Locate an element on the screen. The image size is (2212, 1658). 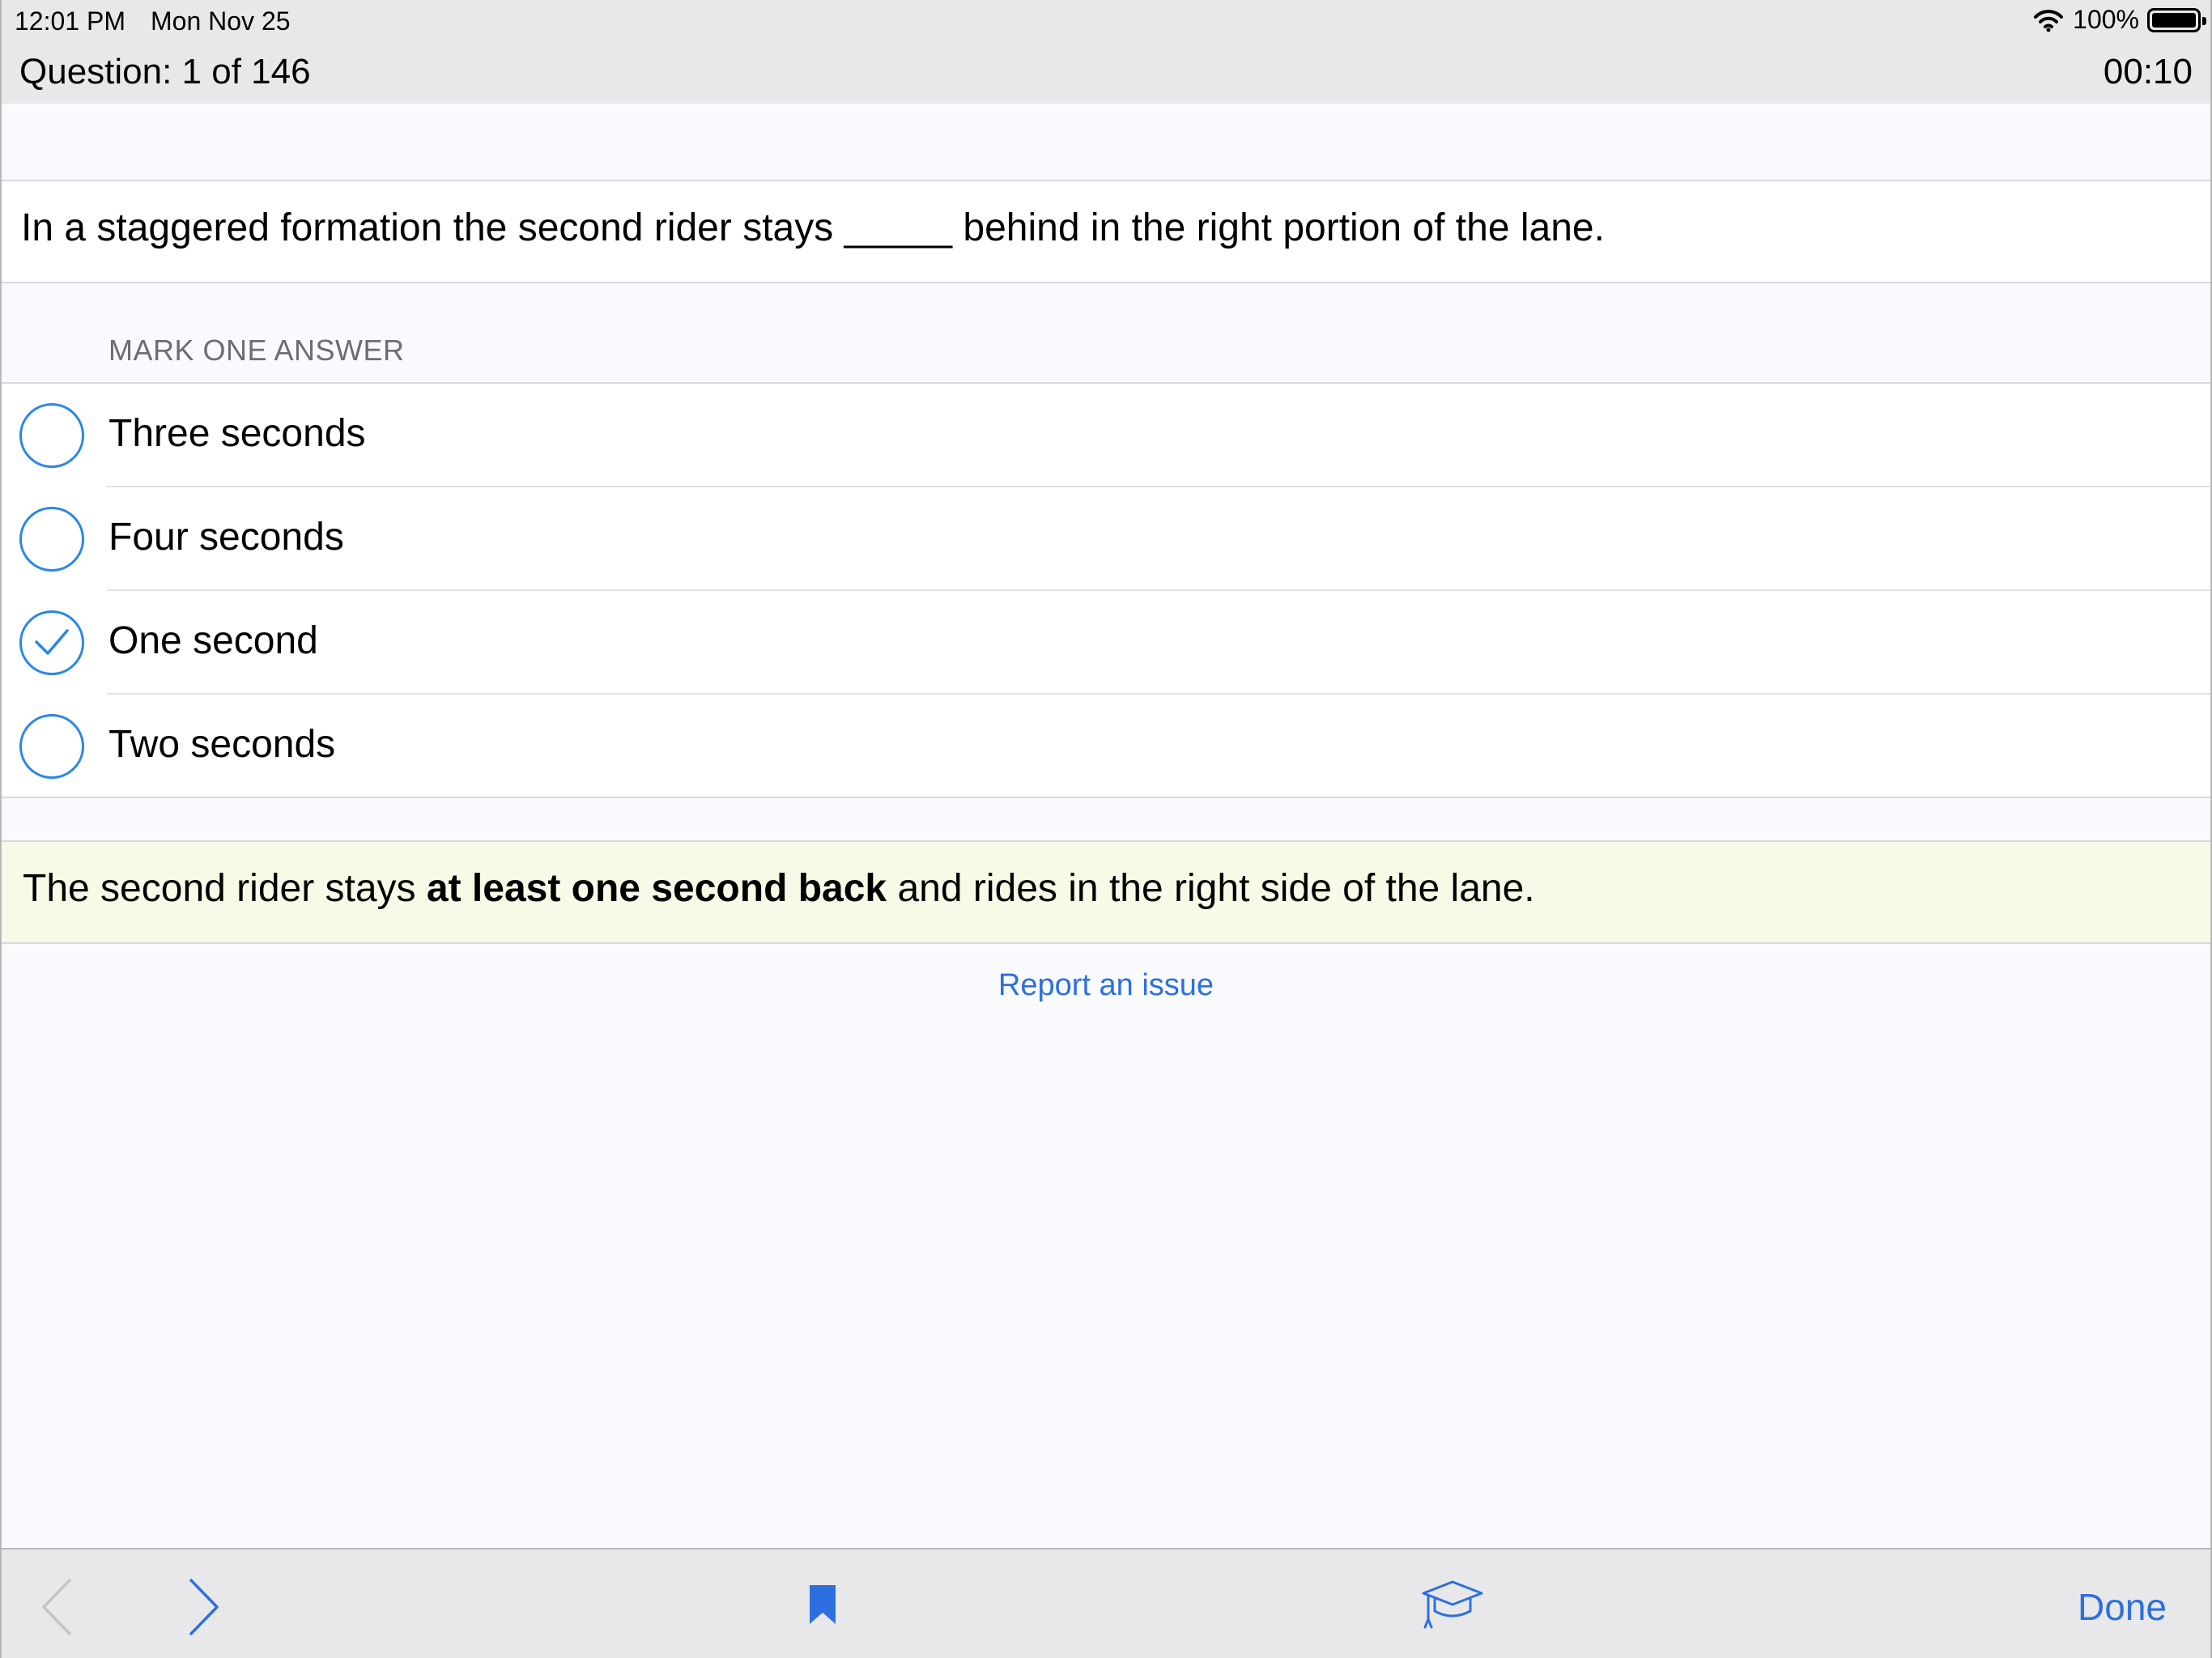
wifi-icon is located at coordinates (2049, 20).